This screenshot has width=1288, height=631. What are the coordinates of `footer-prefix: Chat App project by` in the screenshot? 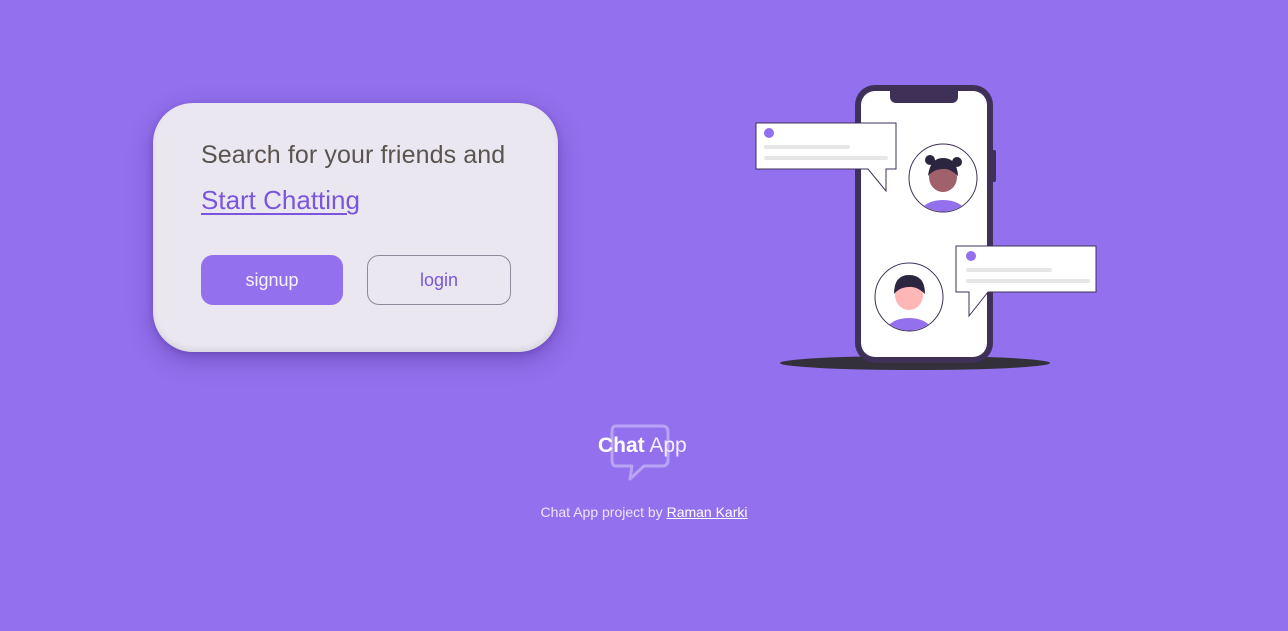 It's located at (601, 512).